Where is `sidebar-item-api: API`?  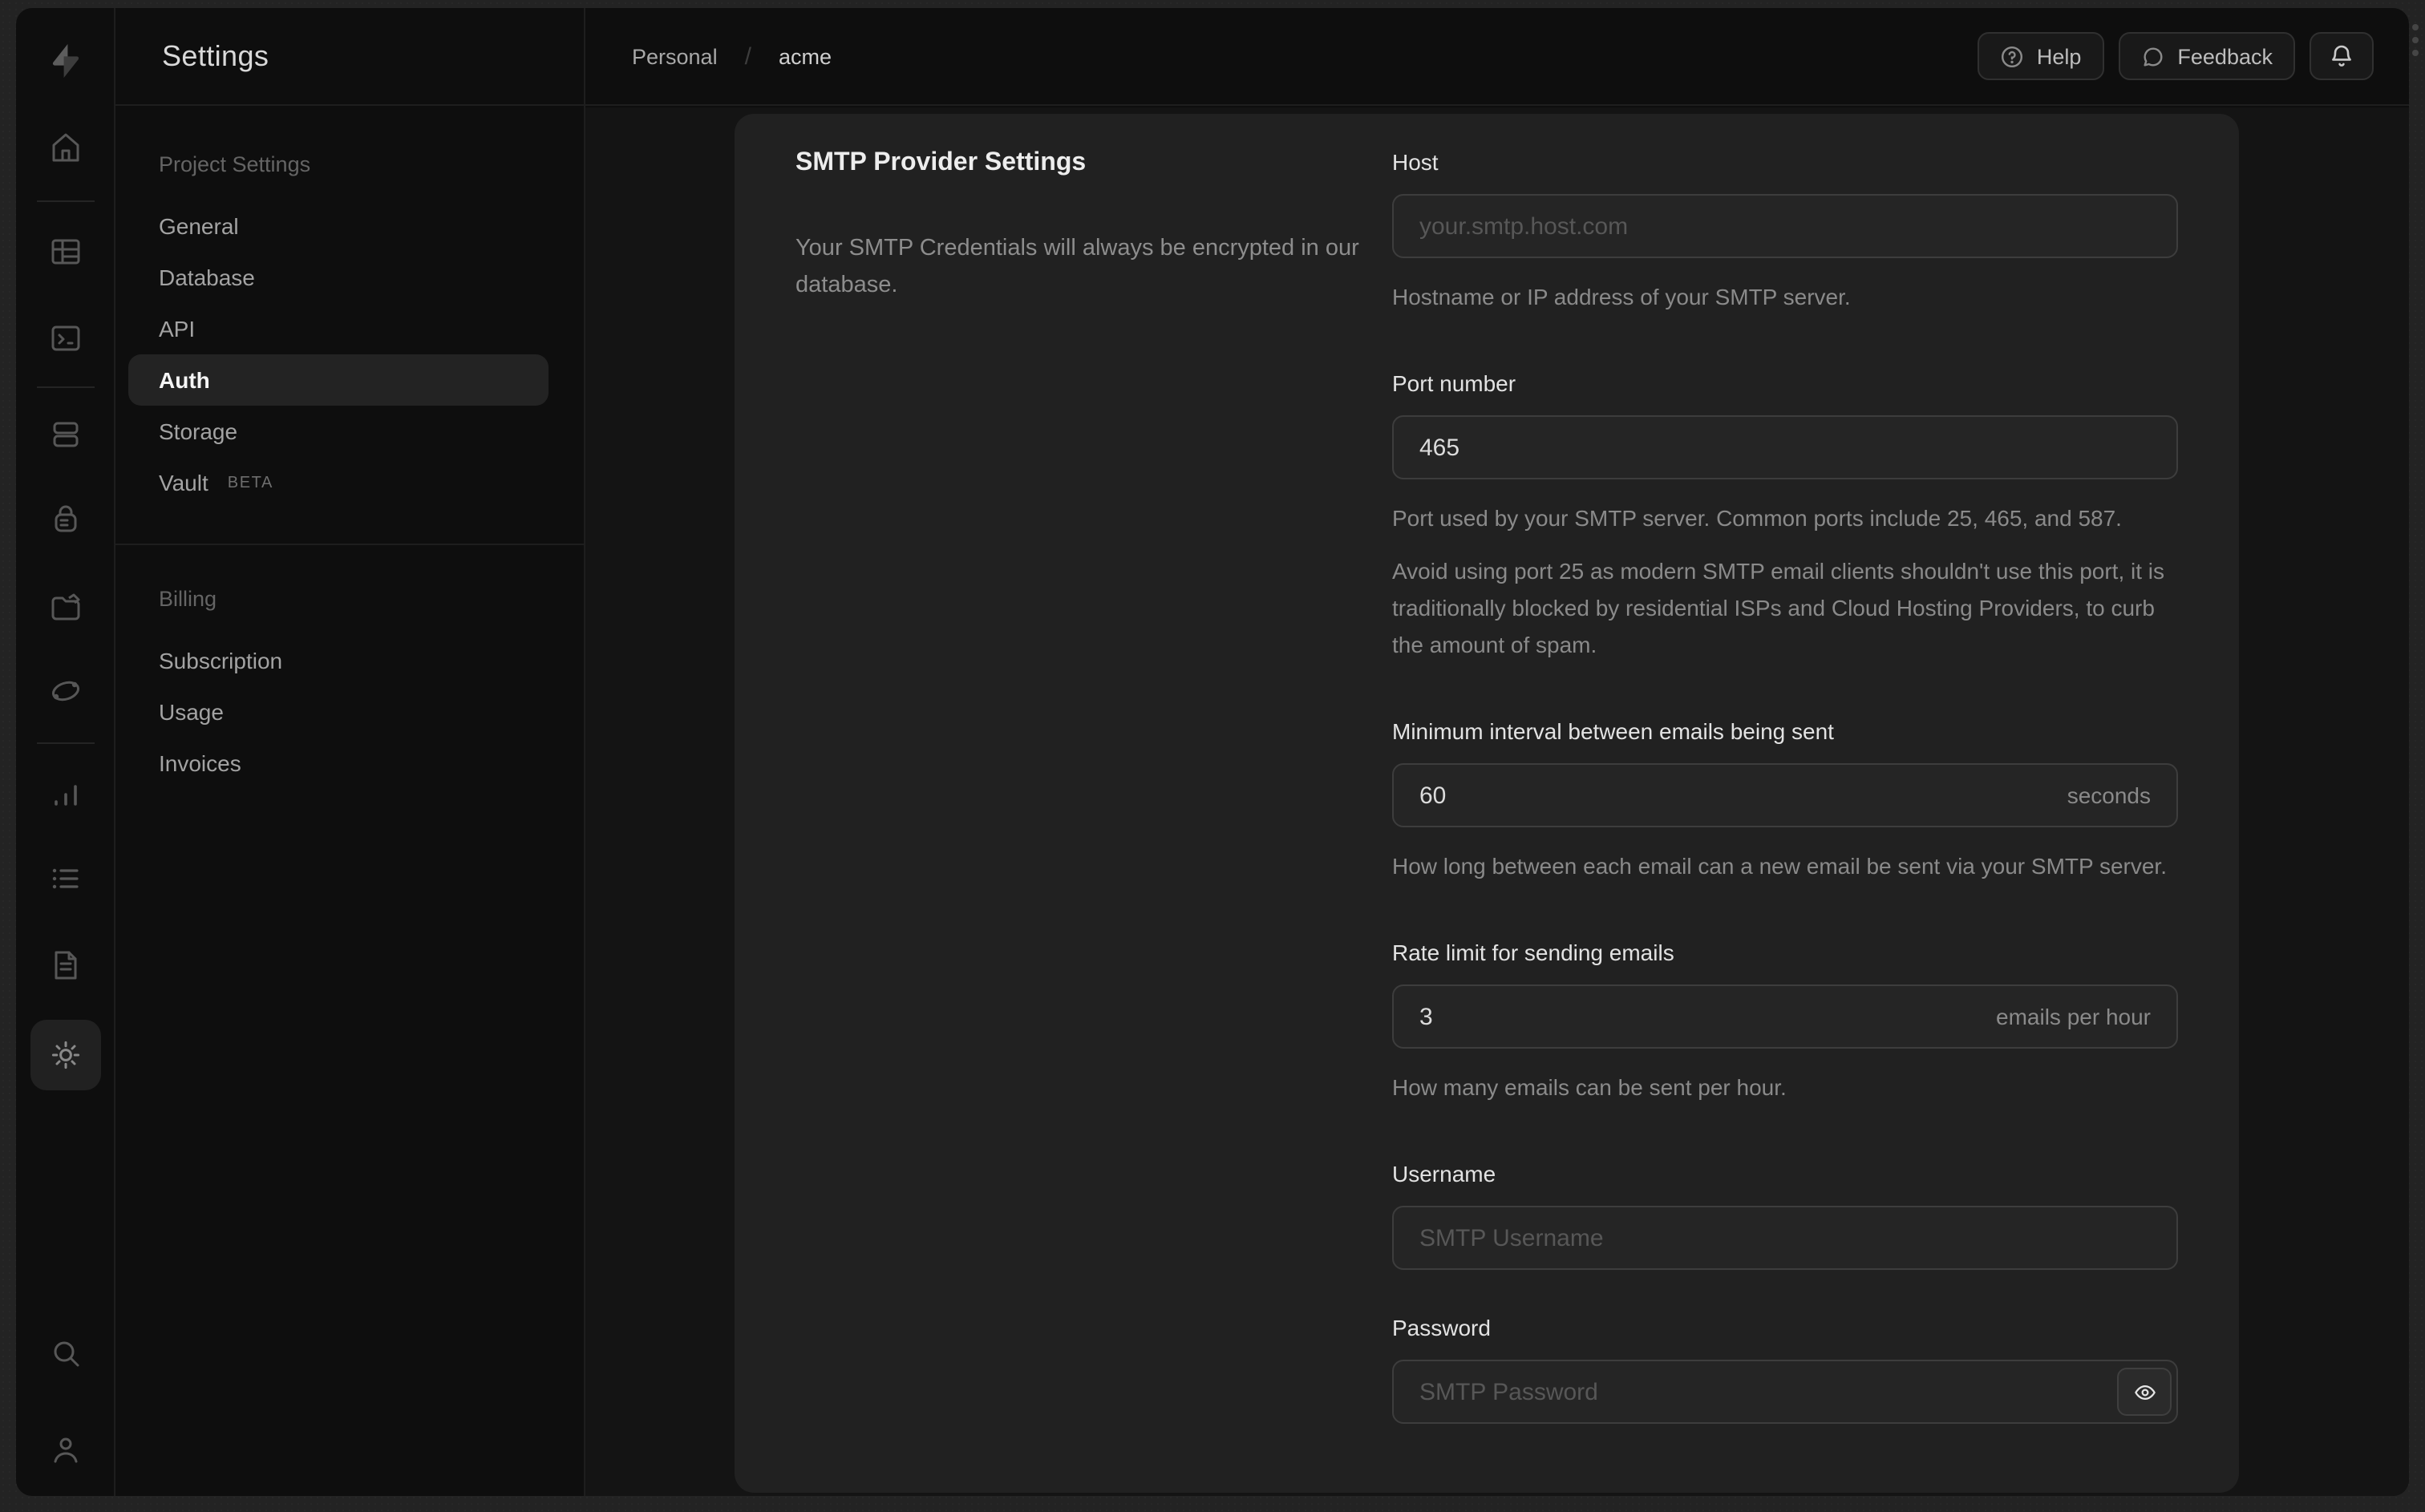 sidebar-item-api: API is located at coordinates (338, 328).